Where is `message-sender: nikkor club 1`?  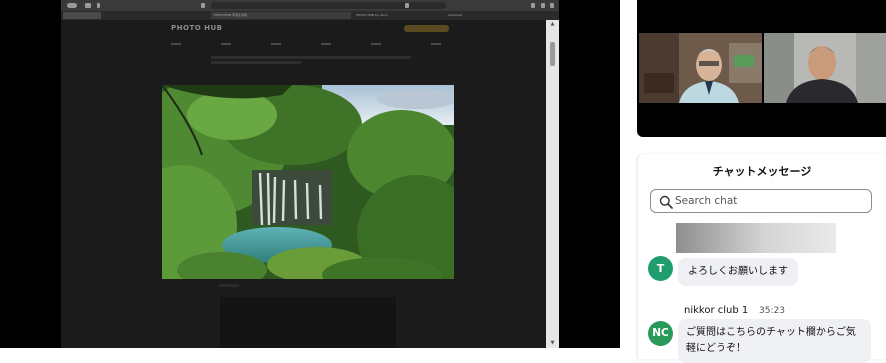 message-sender: nikkor club 1 is located at coordinates (716, 310).